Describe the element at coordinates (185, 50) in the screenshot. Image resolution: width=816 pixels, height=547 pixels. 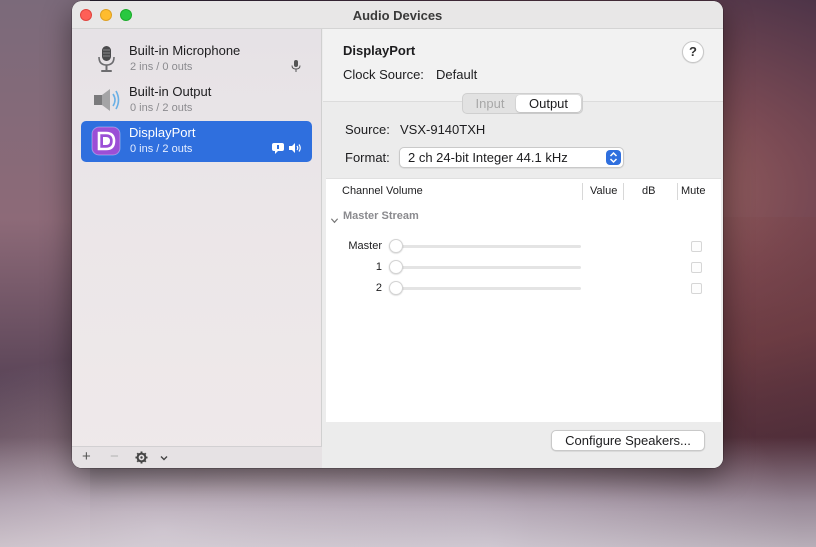
I see `device-name: Built-in Microphone` at that location.